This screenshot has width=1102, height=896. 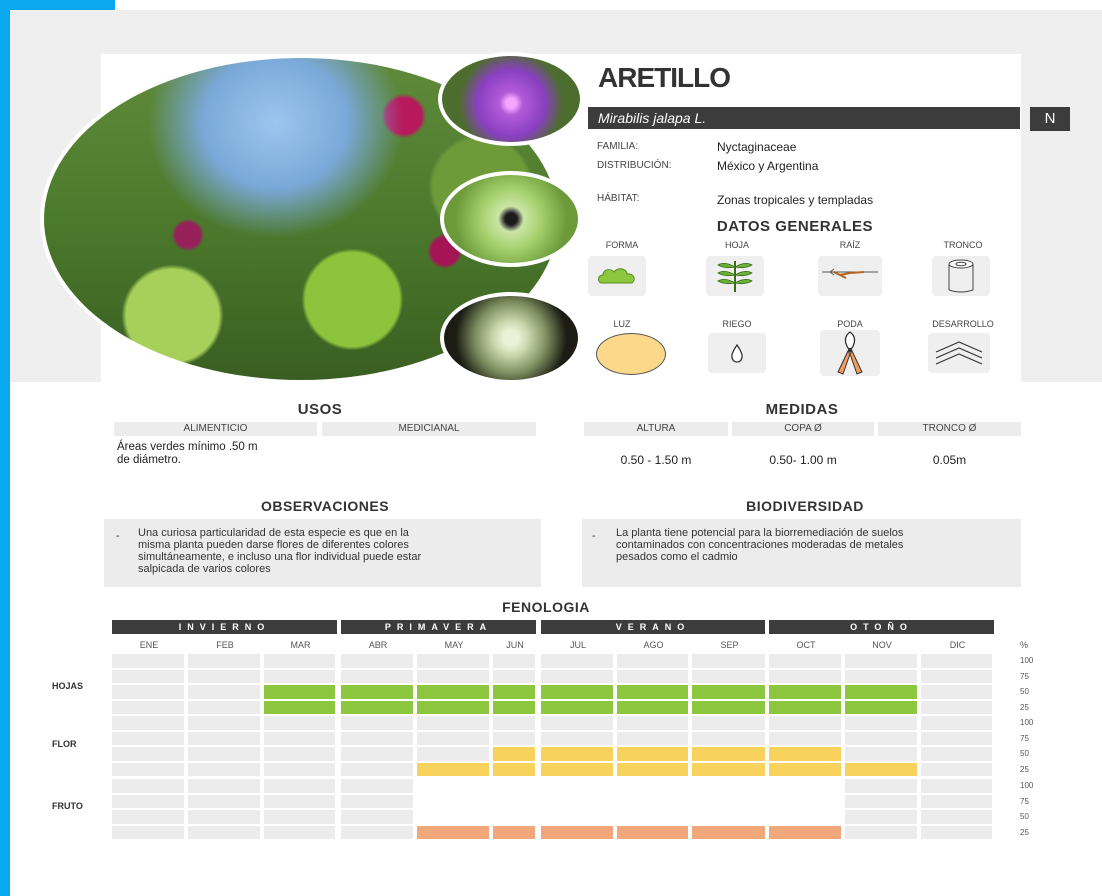 What do you see at coordinates (882, 645) in the screenshot?
I see `month-label: NOV` at bounding box center [882, 645].